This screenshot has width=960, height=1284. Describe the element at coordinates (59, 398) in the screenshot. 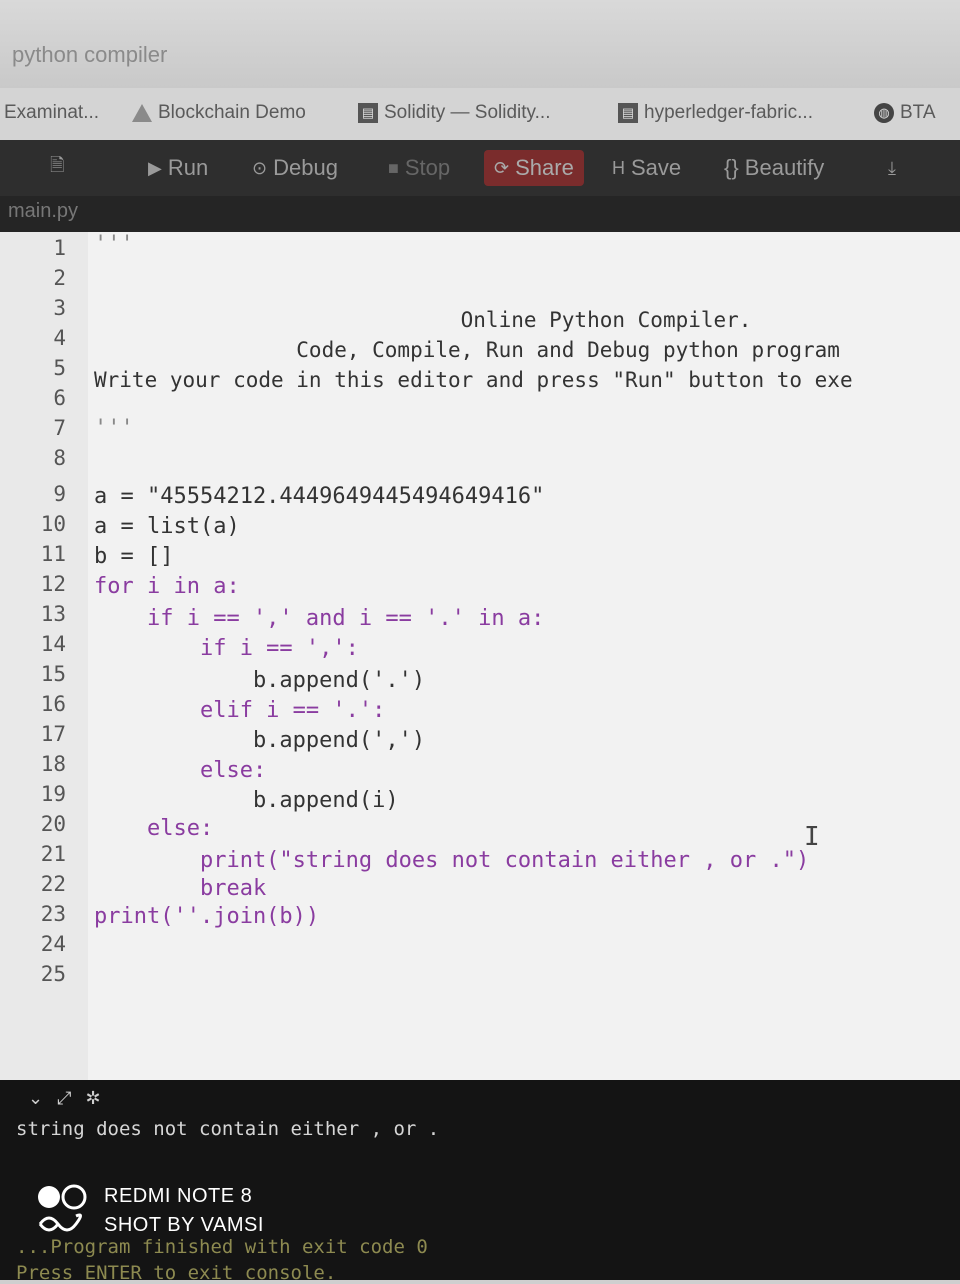

I see `line-number: 6` at that location.